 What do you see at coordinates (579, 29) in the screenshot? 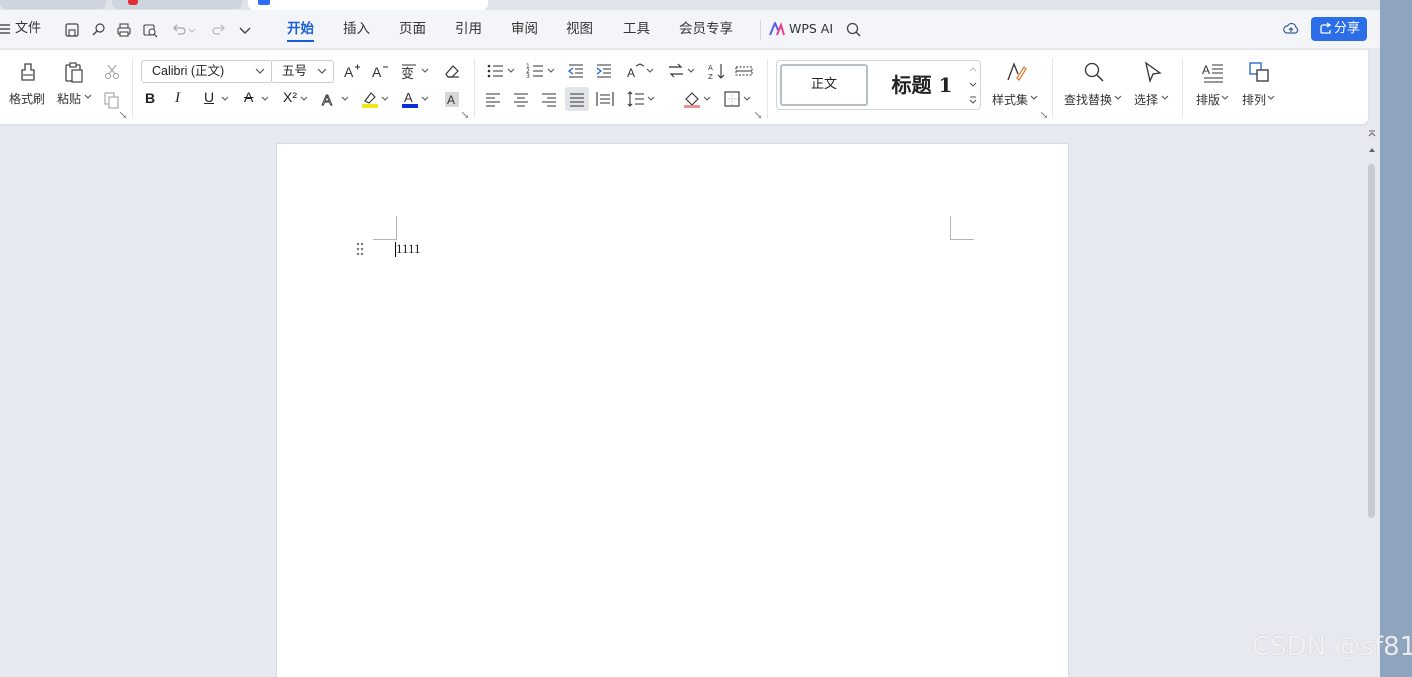
I see `tab-view: 视图` at bounding box center [579, 29].